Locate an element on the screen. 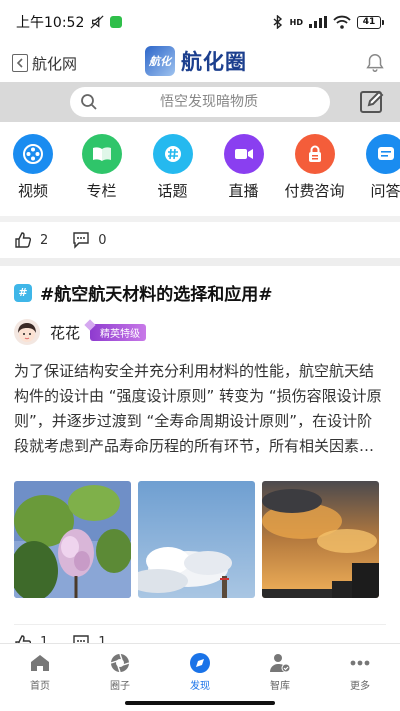 The image size is (400, 711). compass-icon is located at coordinates (200, 663).